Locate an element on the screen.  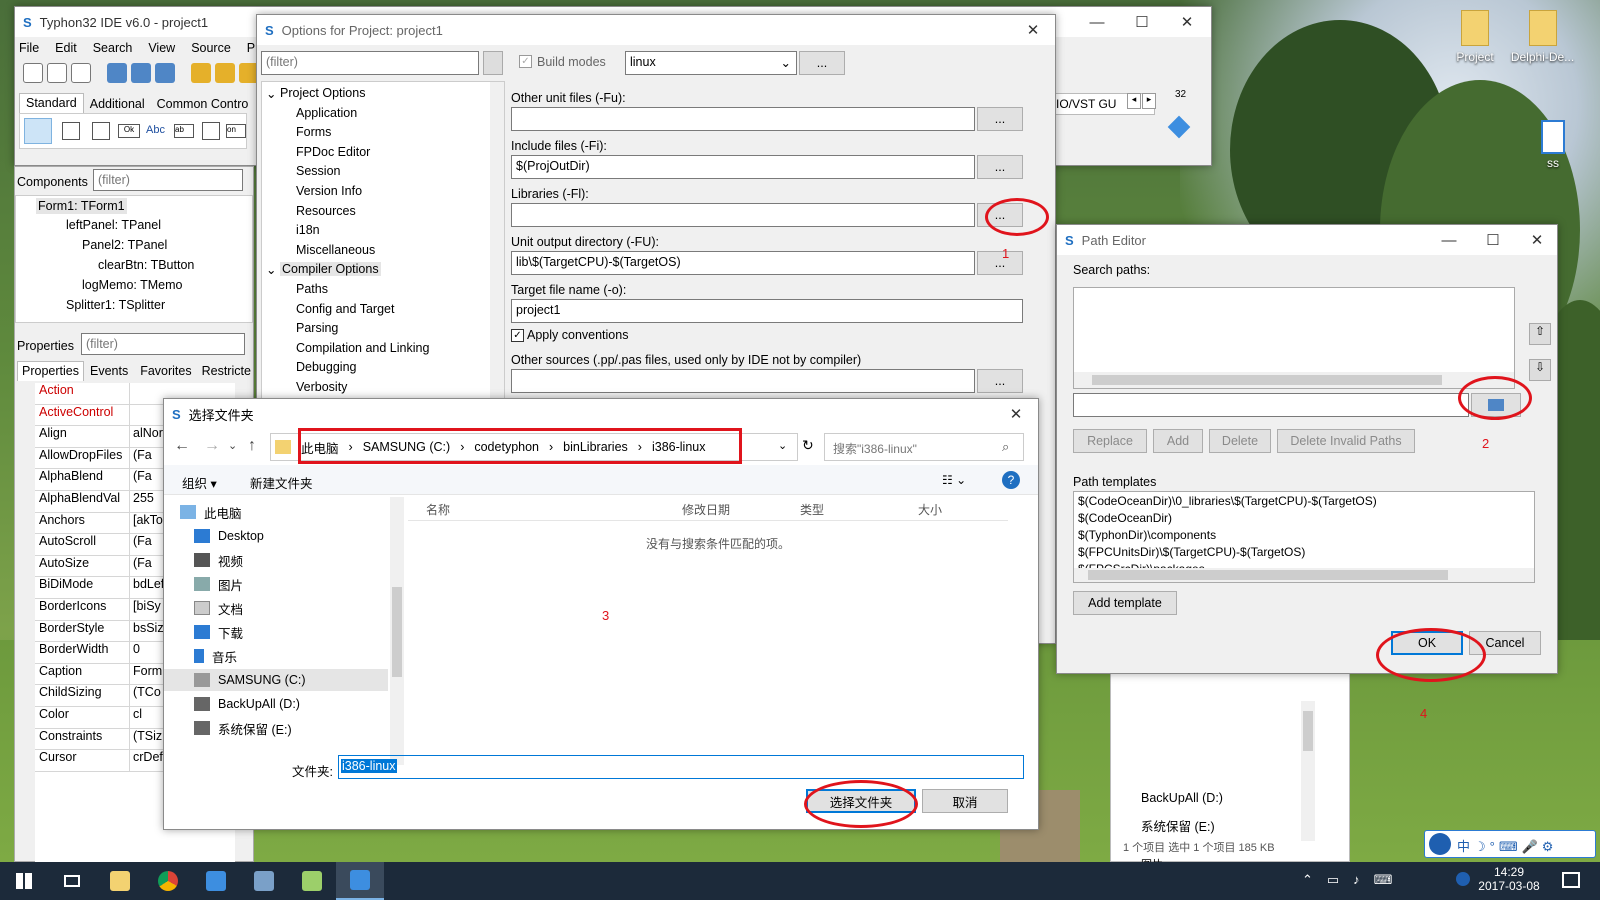
main-menu-icon is located at coordinates (71, 131).